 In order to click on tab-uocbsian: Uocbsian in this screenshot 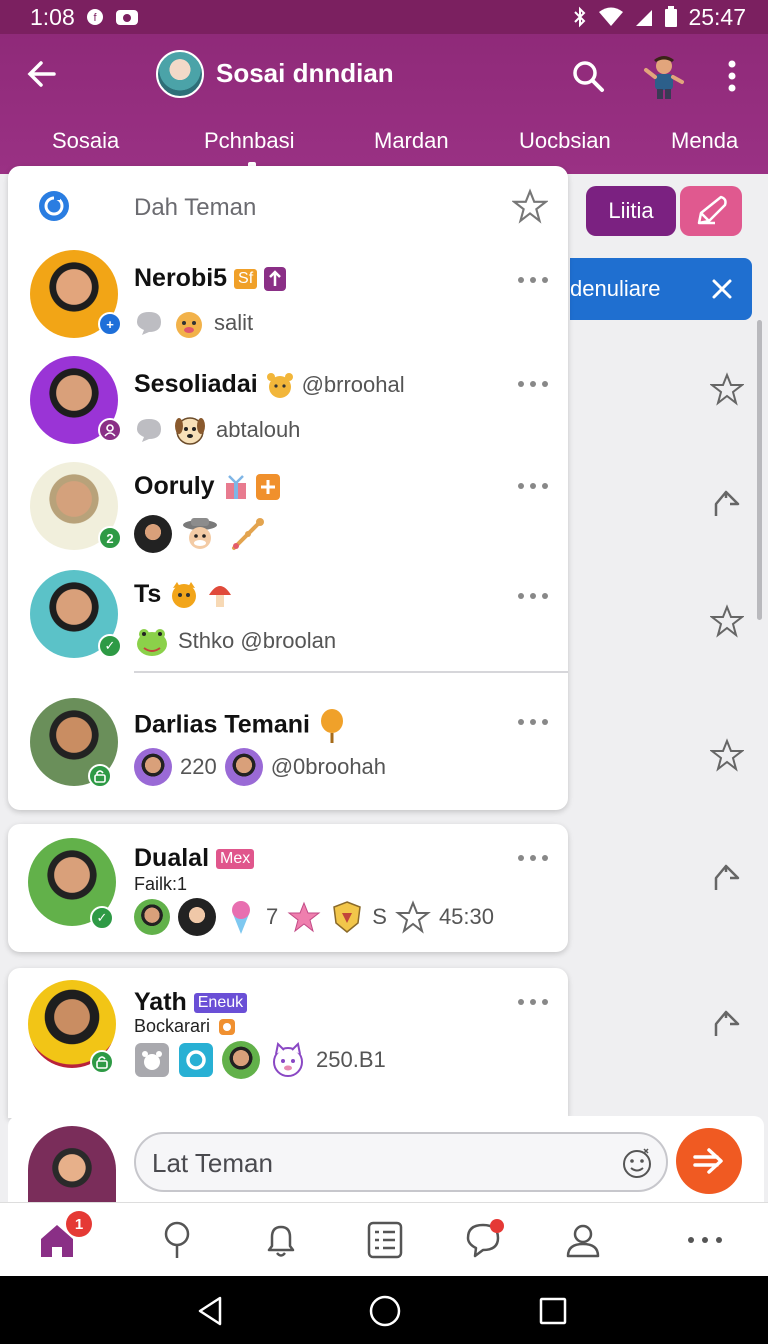, I will do `click(565, 141)`.